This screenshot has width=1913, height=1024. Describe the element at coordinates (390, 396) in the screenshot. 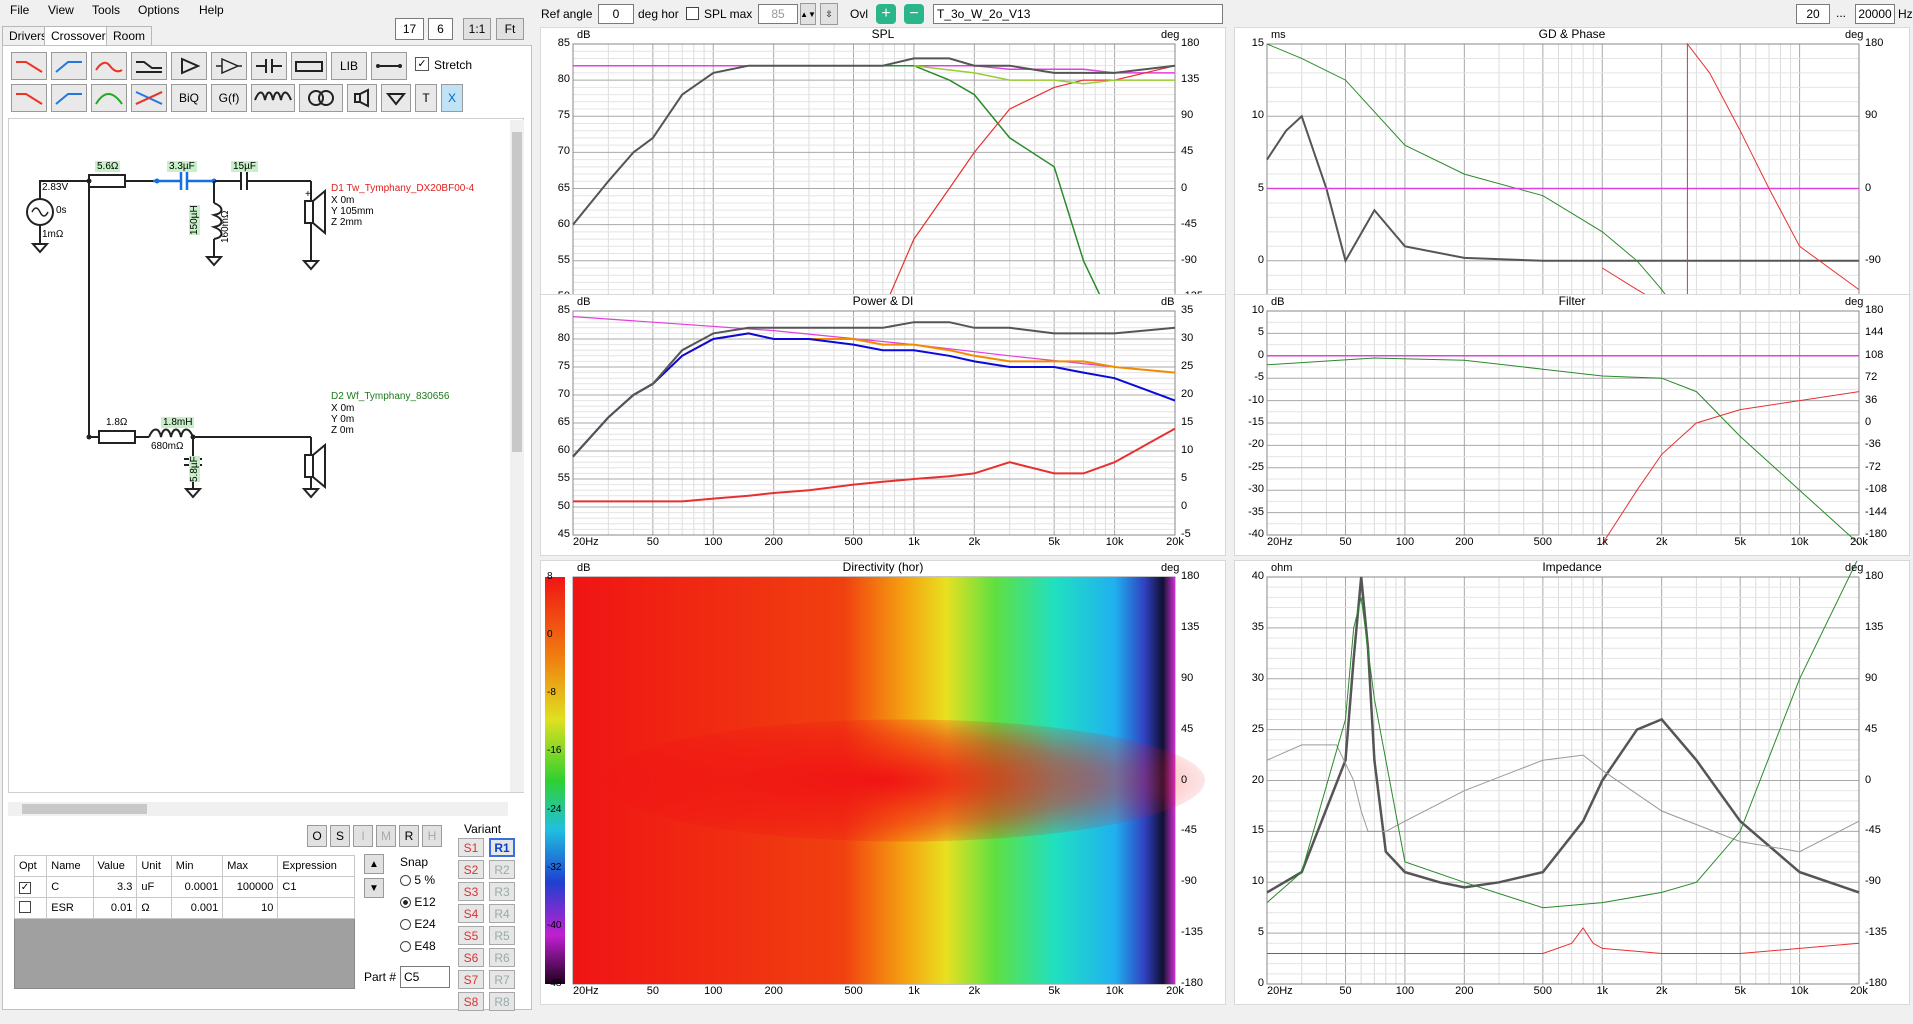

I see `d2-name: D2 Wf_Tymphany_830656` at that location.